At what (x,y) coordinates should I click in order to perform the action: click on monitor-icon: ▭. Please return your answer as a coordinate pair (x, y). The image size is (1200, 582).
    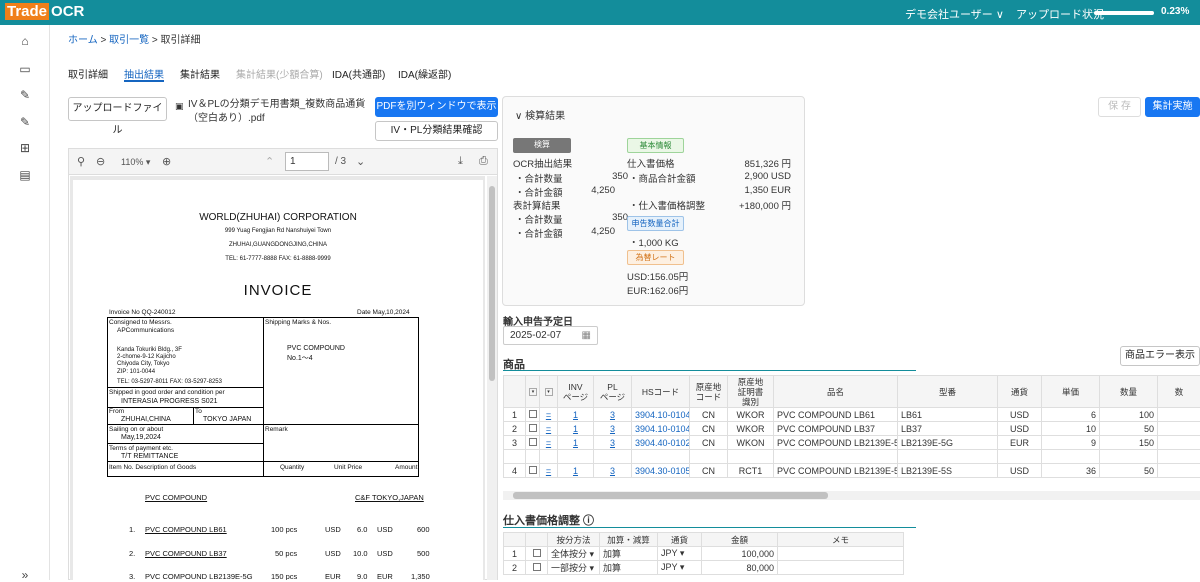
    Looking at the image, I should click on (25, 69).